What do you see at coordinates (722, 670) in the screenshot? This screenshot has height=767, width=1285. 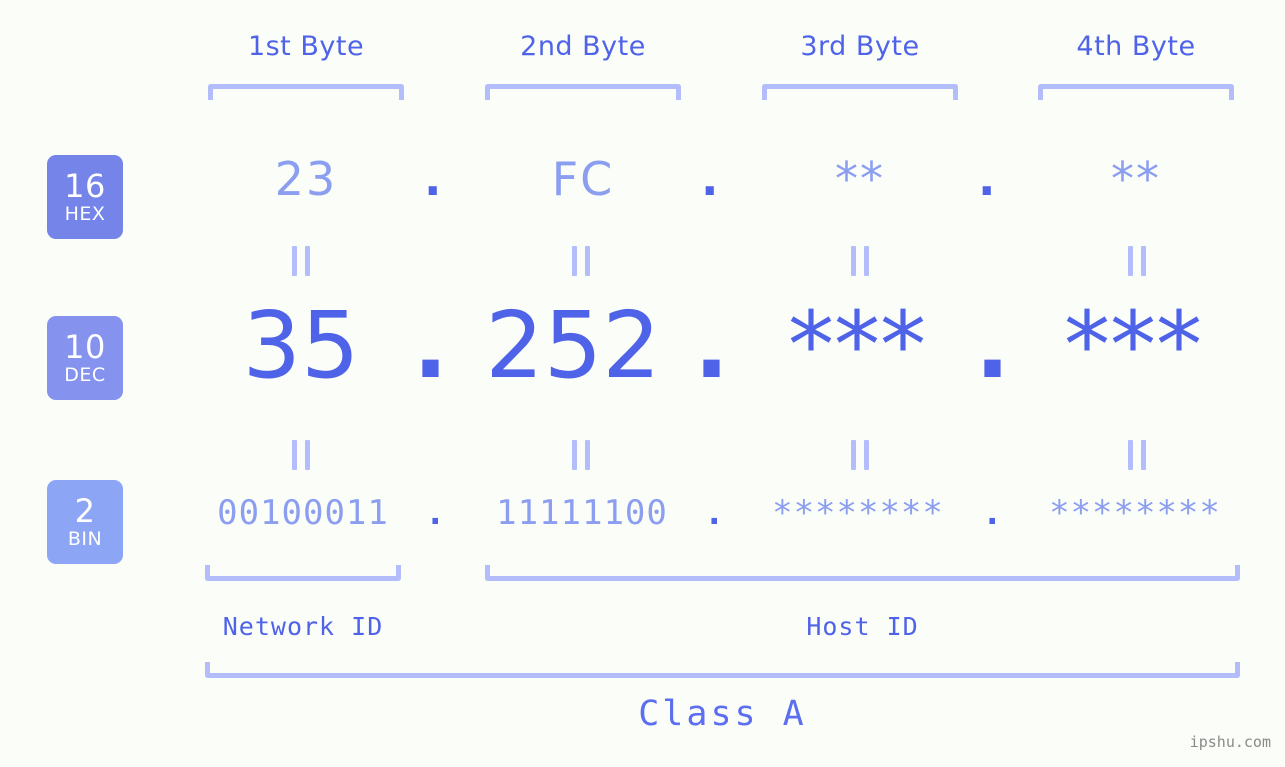 I see `class-bracket` at bounding box center [722, 670].